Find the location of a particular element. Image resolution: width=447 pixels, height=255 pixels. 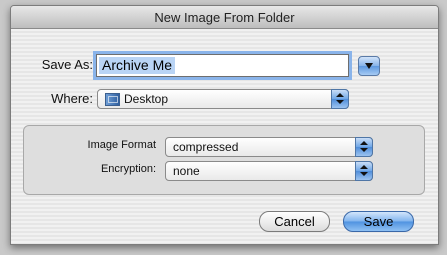

dialog-title: New Image From Folder is located at coordinates (224, 17).